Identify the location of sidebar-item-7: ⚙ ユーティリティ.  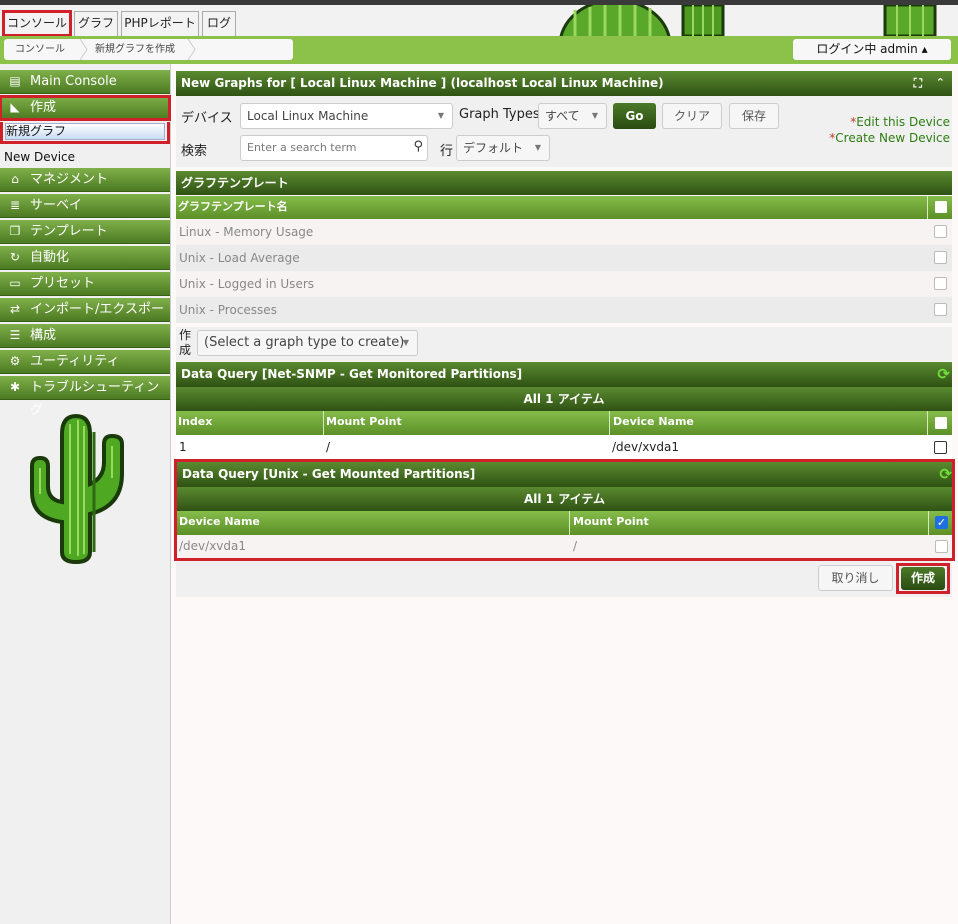
(85, 362).